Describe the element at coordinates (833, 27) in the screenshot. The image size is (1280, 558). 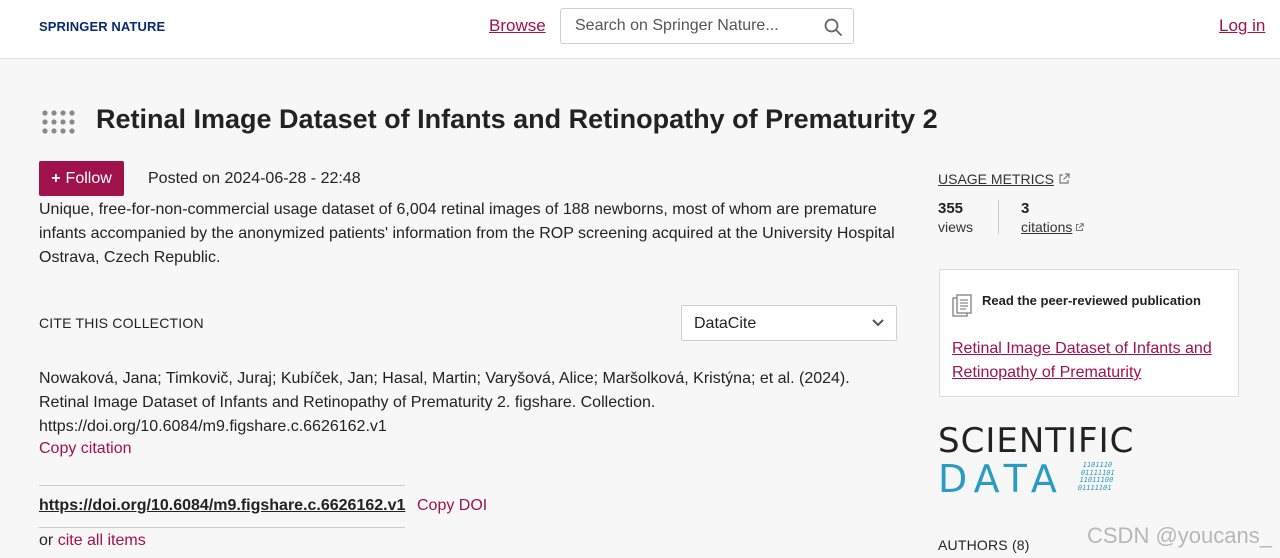
I see `search-icon` at that location.